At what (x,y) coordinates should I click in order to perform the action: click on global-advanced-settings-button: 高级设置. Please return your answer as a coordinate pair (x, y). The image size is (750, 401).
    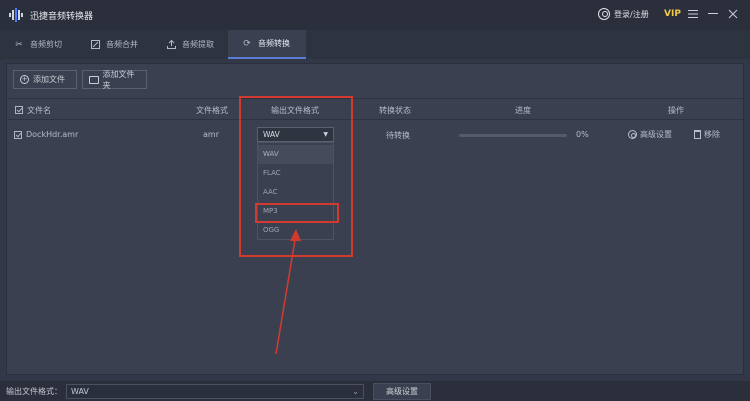
    Looking at the image, I should click on (402, 391).